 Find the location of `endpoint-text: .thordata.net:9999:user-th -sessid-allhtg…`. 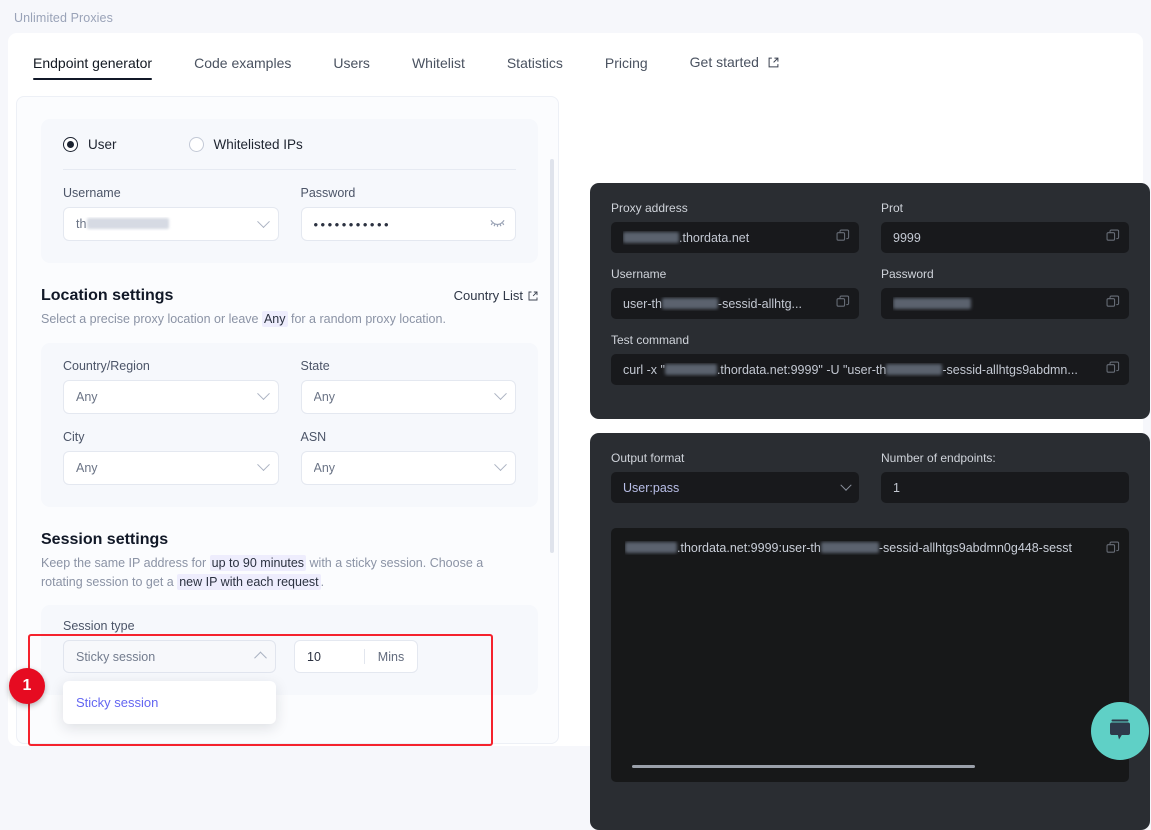

endpoint-text: .thordata.net:9999:user-th -sessid-allhtg… is located at coordinates (862, 548).